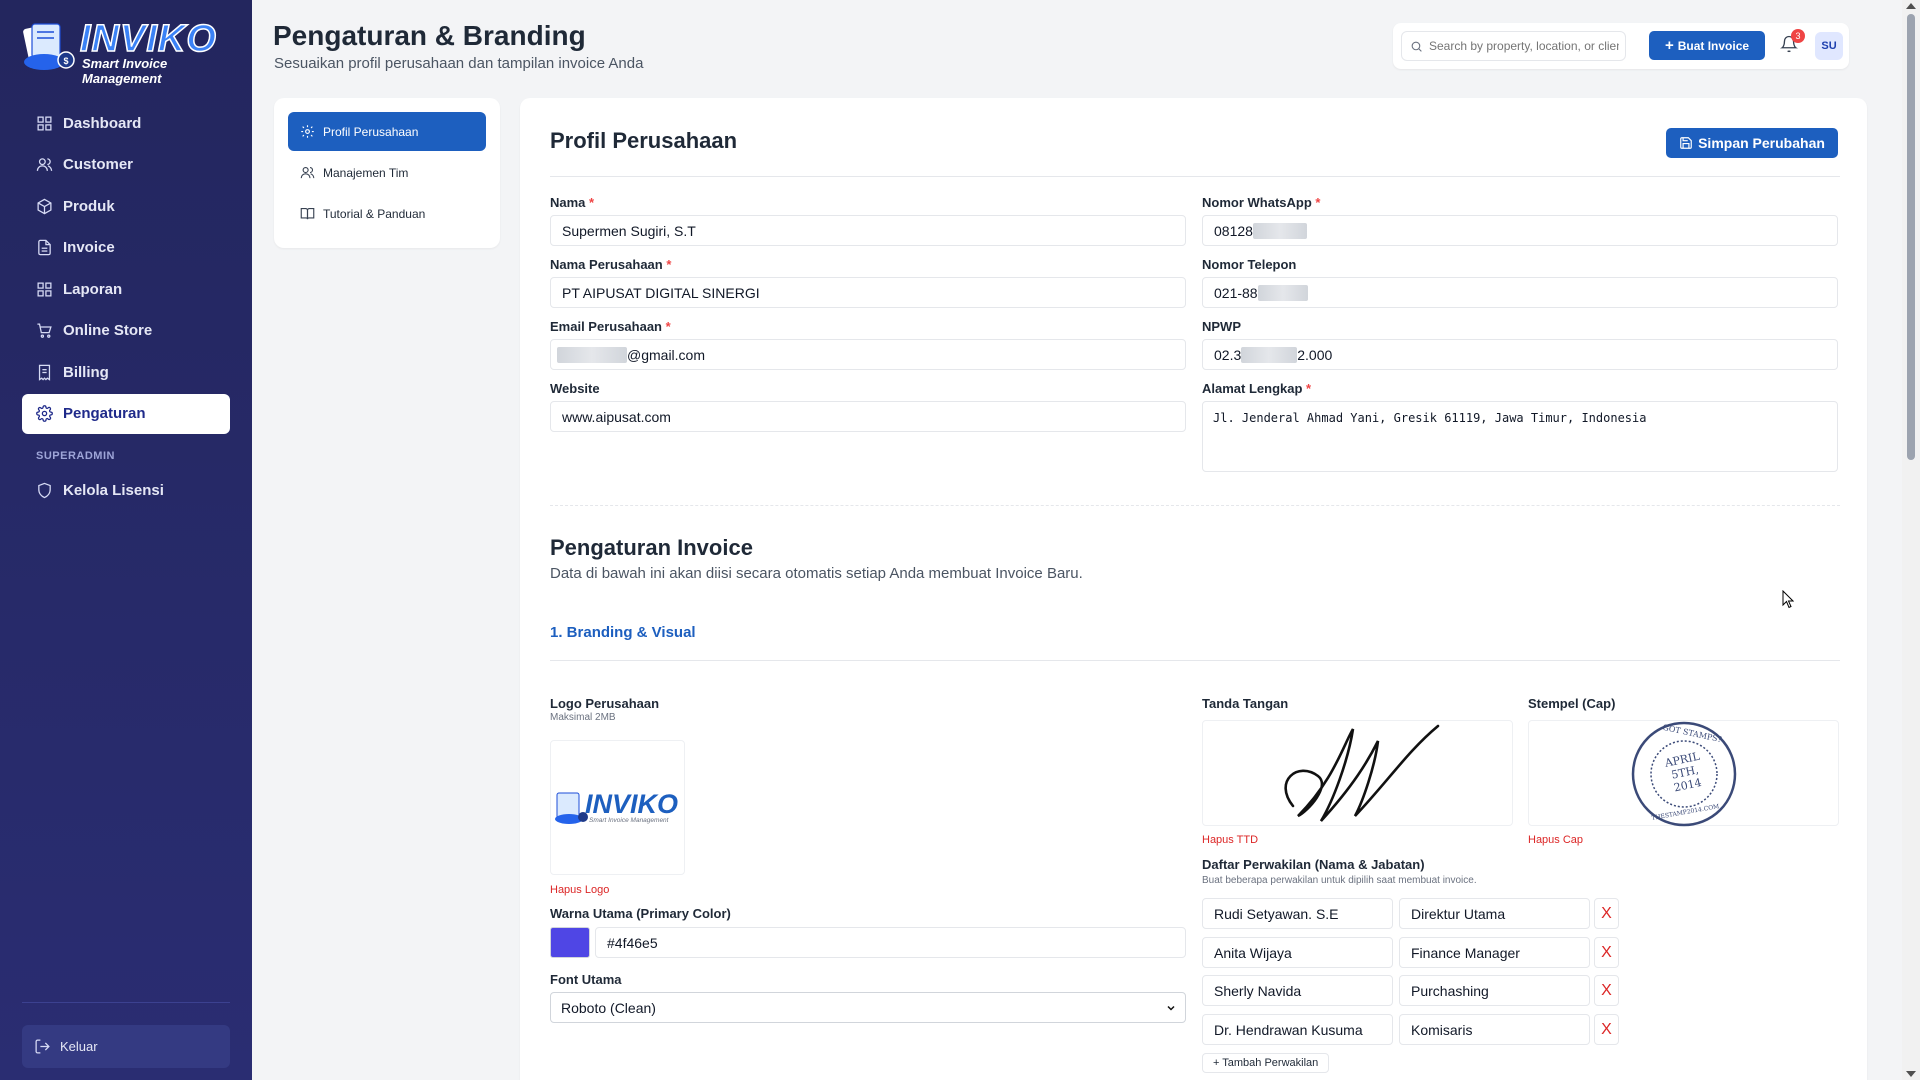 This screenshot has height=1080, width=1920. What do you see at coordinates (868, 230) in the screenshot?
I see `nama-input: Supermen Sugiri, S.T` at bounding box center [868, 230].